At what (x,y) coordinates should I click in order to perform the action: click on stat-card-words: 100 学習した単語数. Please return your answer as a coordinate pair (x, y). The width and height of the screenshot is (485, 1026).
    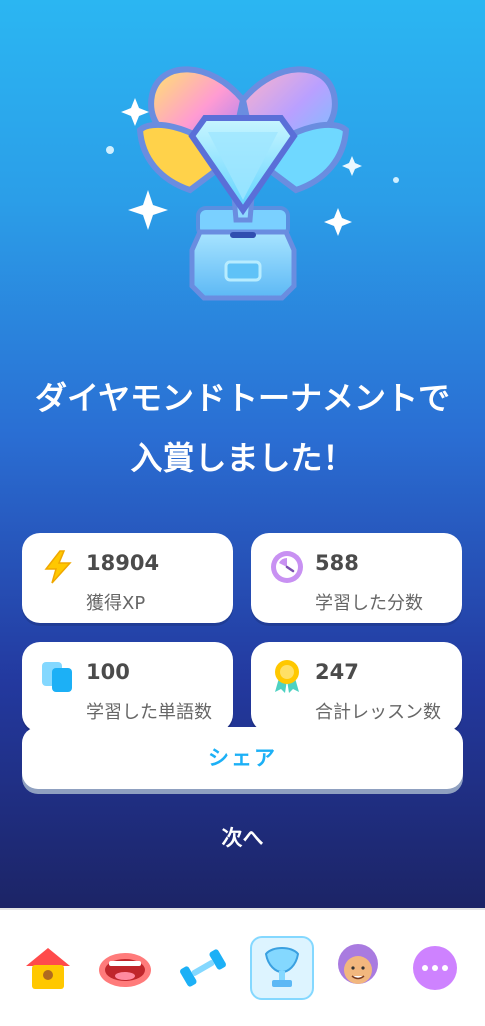
    Looking at the image, I should click on (127, 687).